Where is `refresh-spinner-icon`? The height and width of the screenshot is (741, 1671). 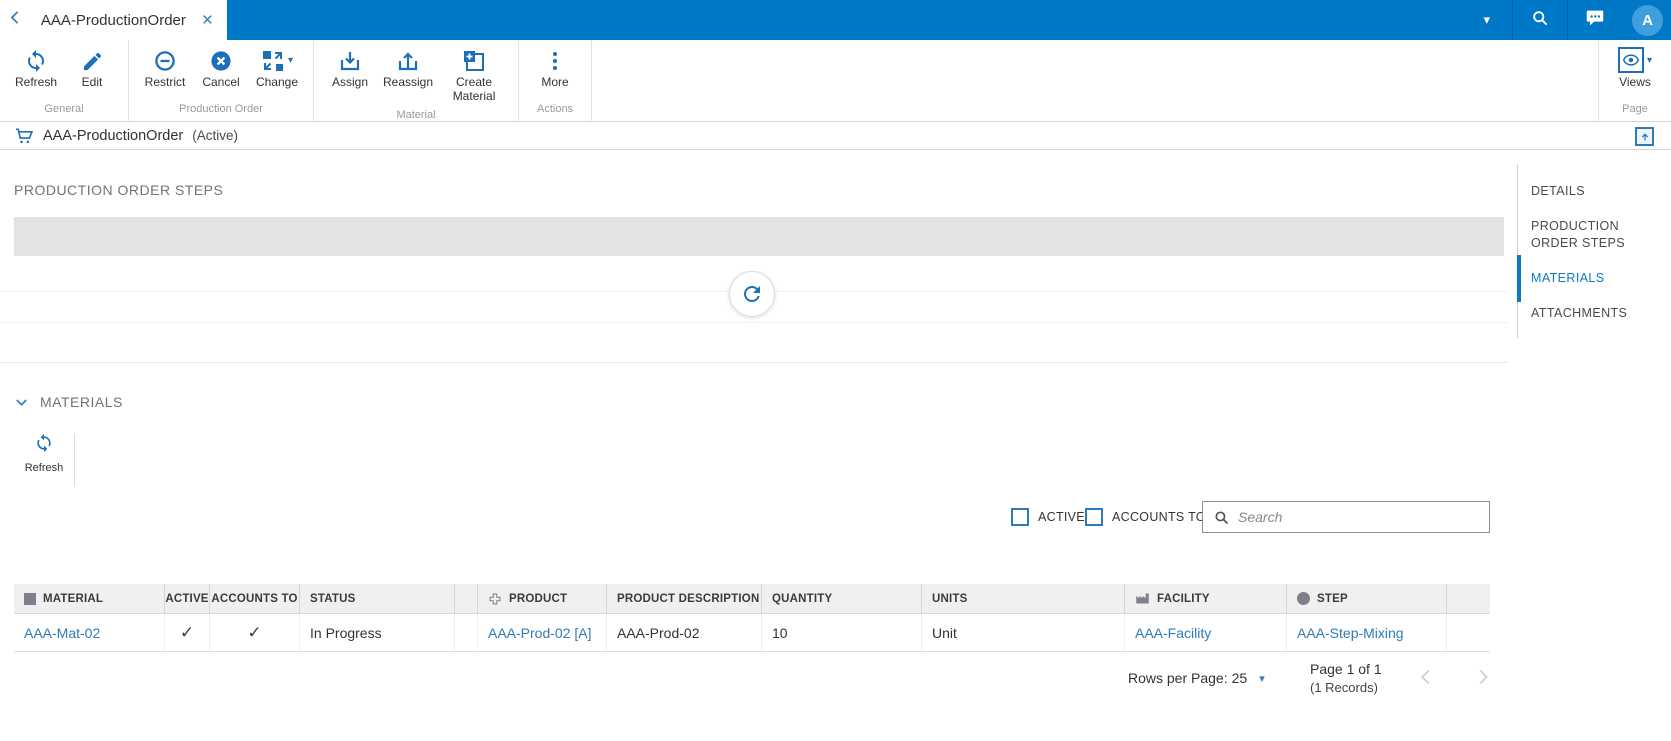 refresh-spinner-icon is located at coordinates (752, 294).